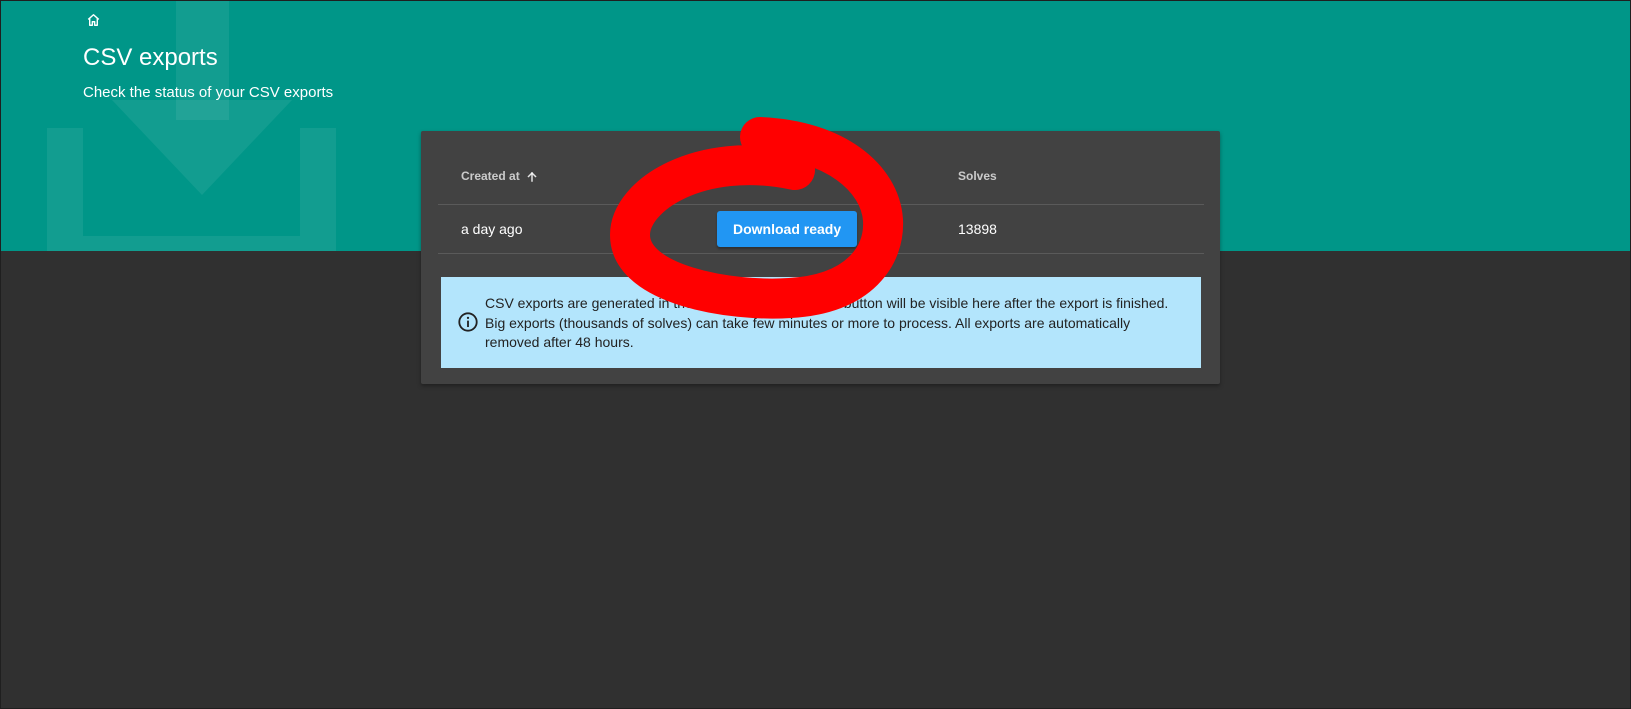 This screenshot has width=1631, height=709. Describe the element at coordinates (490, 176) in the screenshot. I see `column-header-label: Created at` at that location.